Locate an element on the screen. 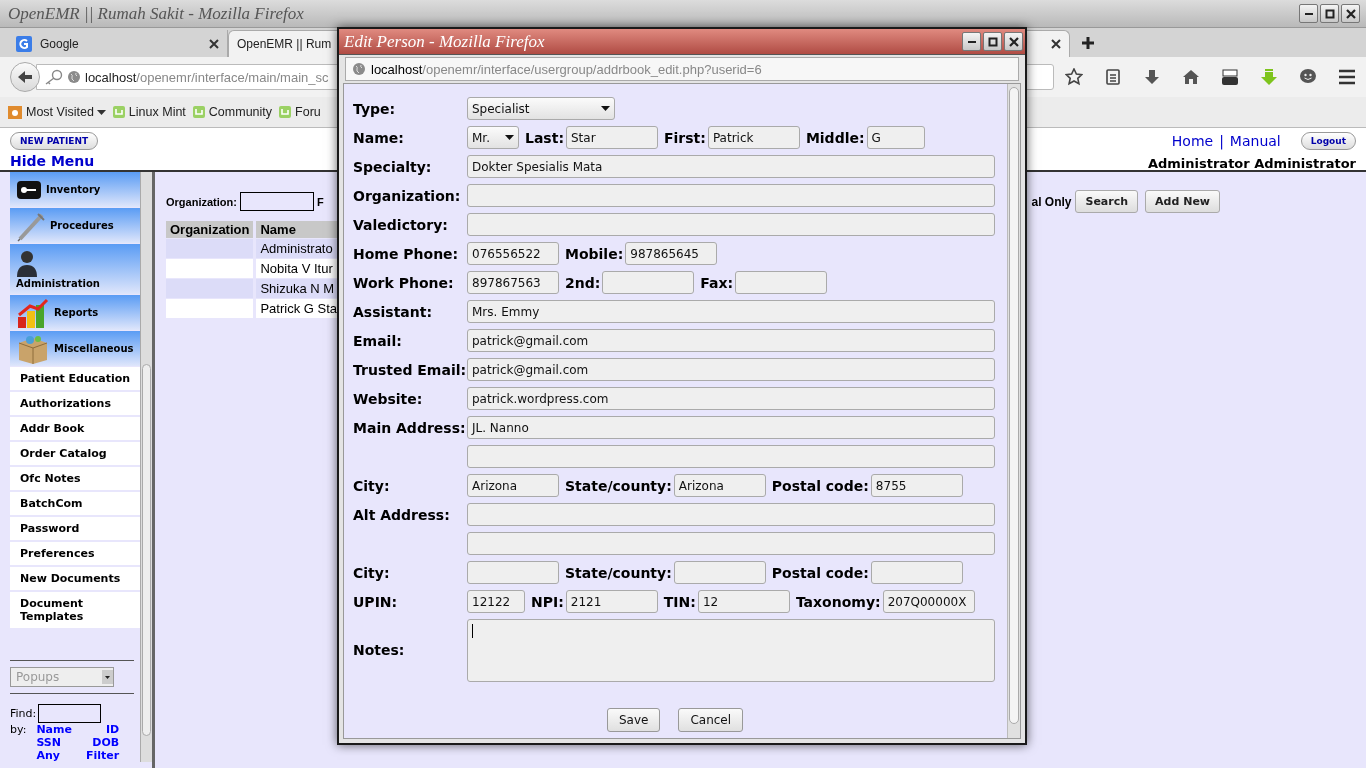 This screenshot has height=768, width=1366. menu-item: Password is located at coordinates (75, 528).